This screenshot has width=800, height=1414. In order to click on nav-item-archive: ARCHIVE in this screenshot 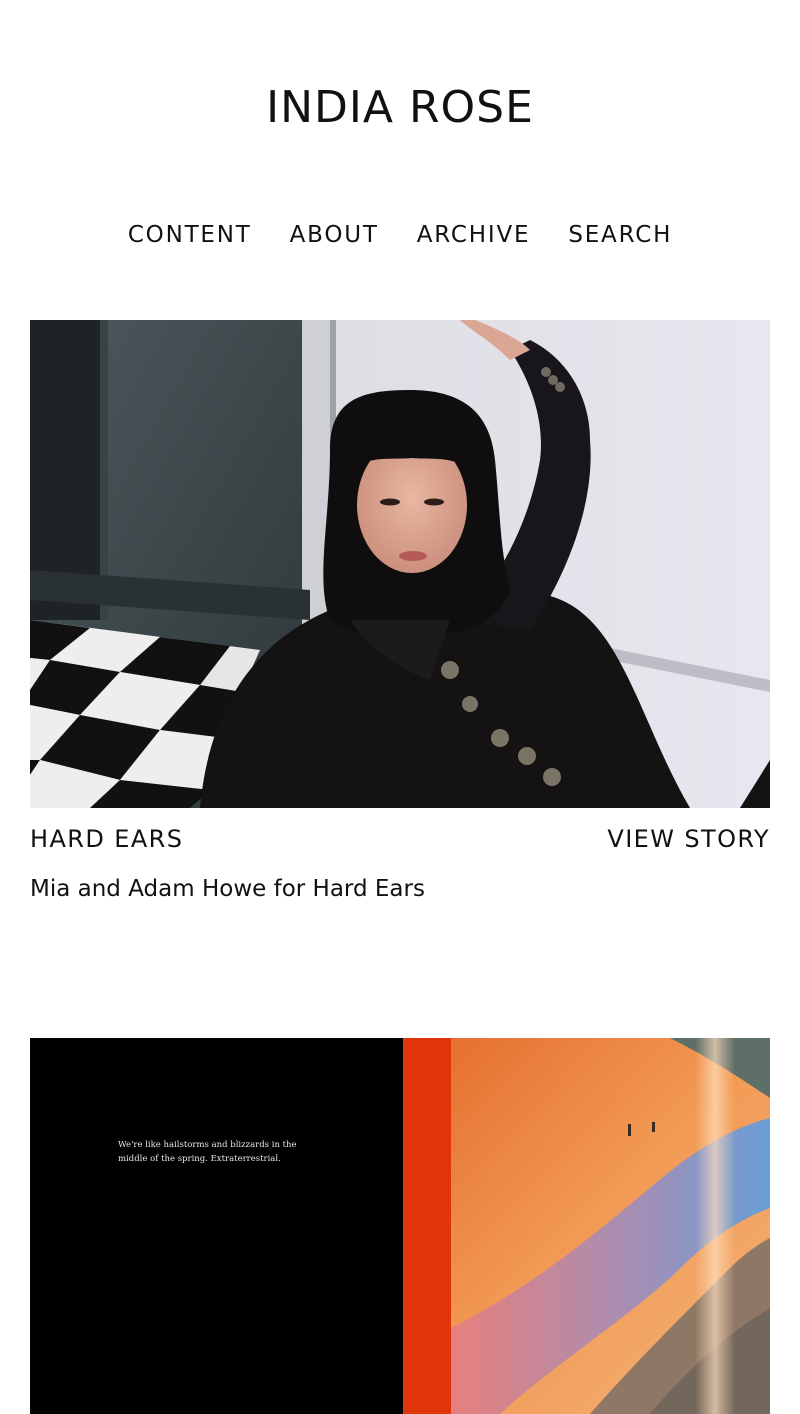, I will do `click(474, 235)`.